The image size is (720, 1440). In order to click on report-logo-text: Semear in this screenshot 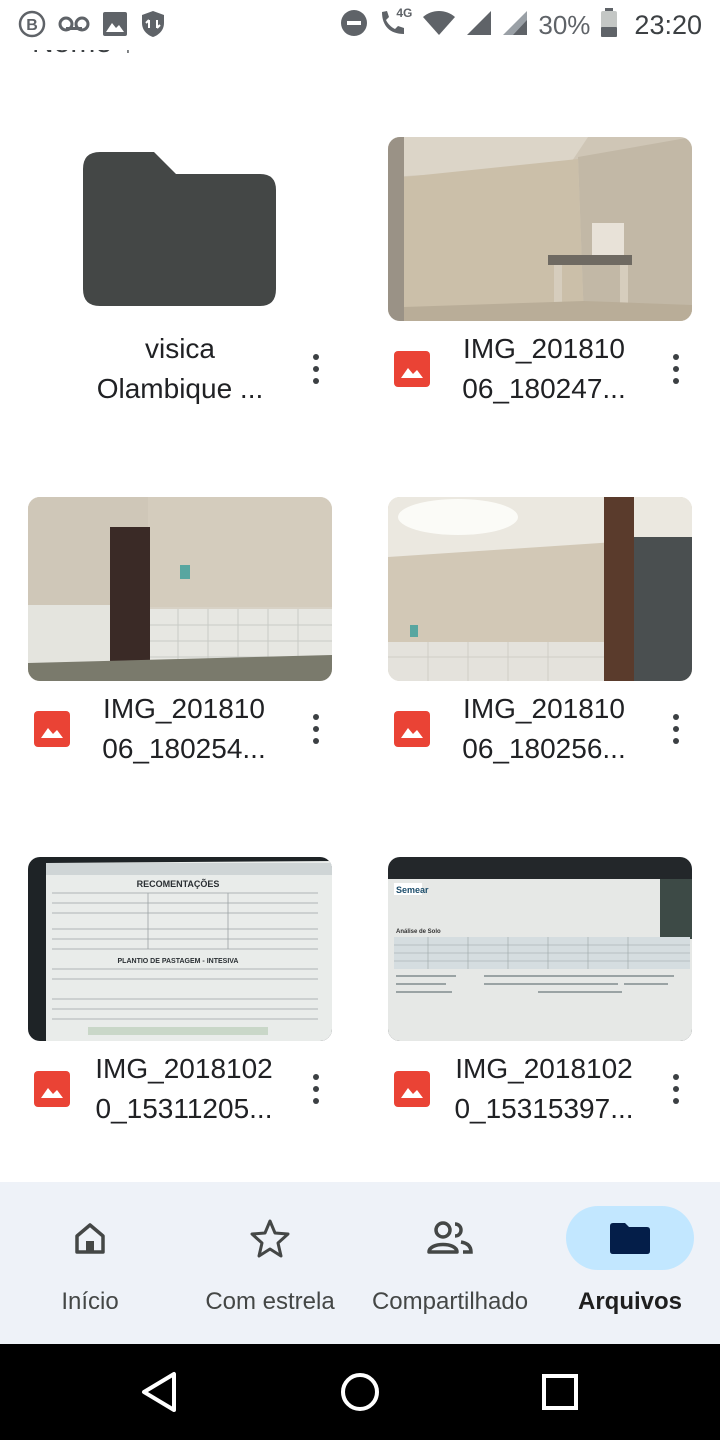, I will do `click(412, 890)`.